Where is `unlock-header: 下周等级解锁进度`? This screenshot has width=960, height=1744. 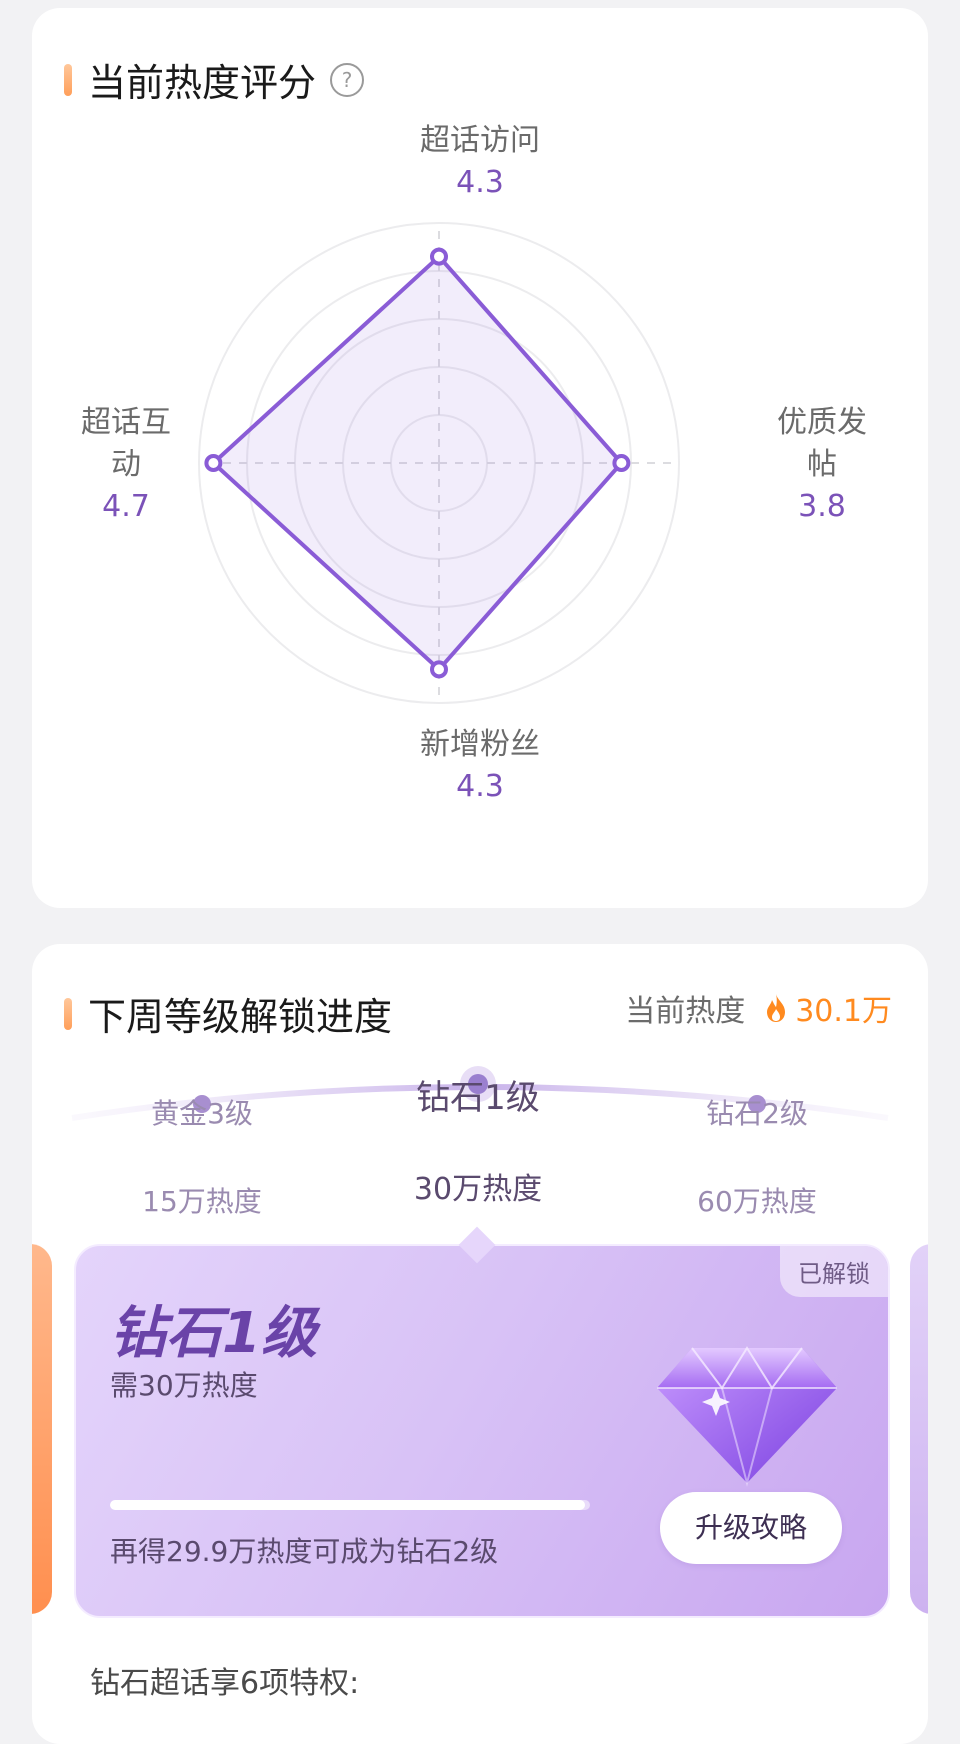
unlock-header: 下周等级解锁进度 is located at coordinates (228, 1013).